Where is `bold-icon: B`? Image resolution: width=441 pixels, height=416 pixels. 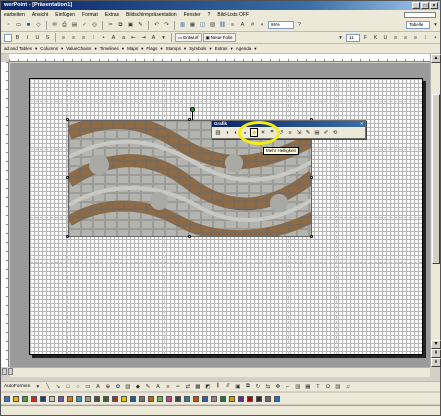 bold-icon: B is located at coordinates (17, 37).